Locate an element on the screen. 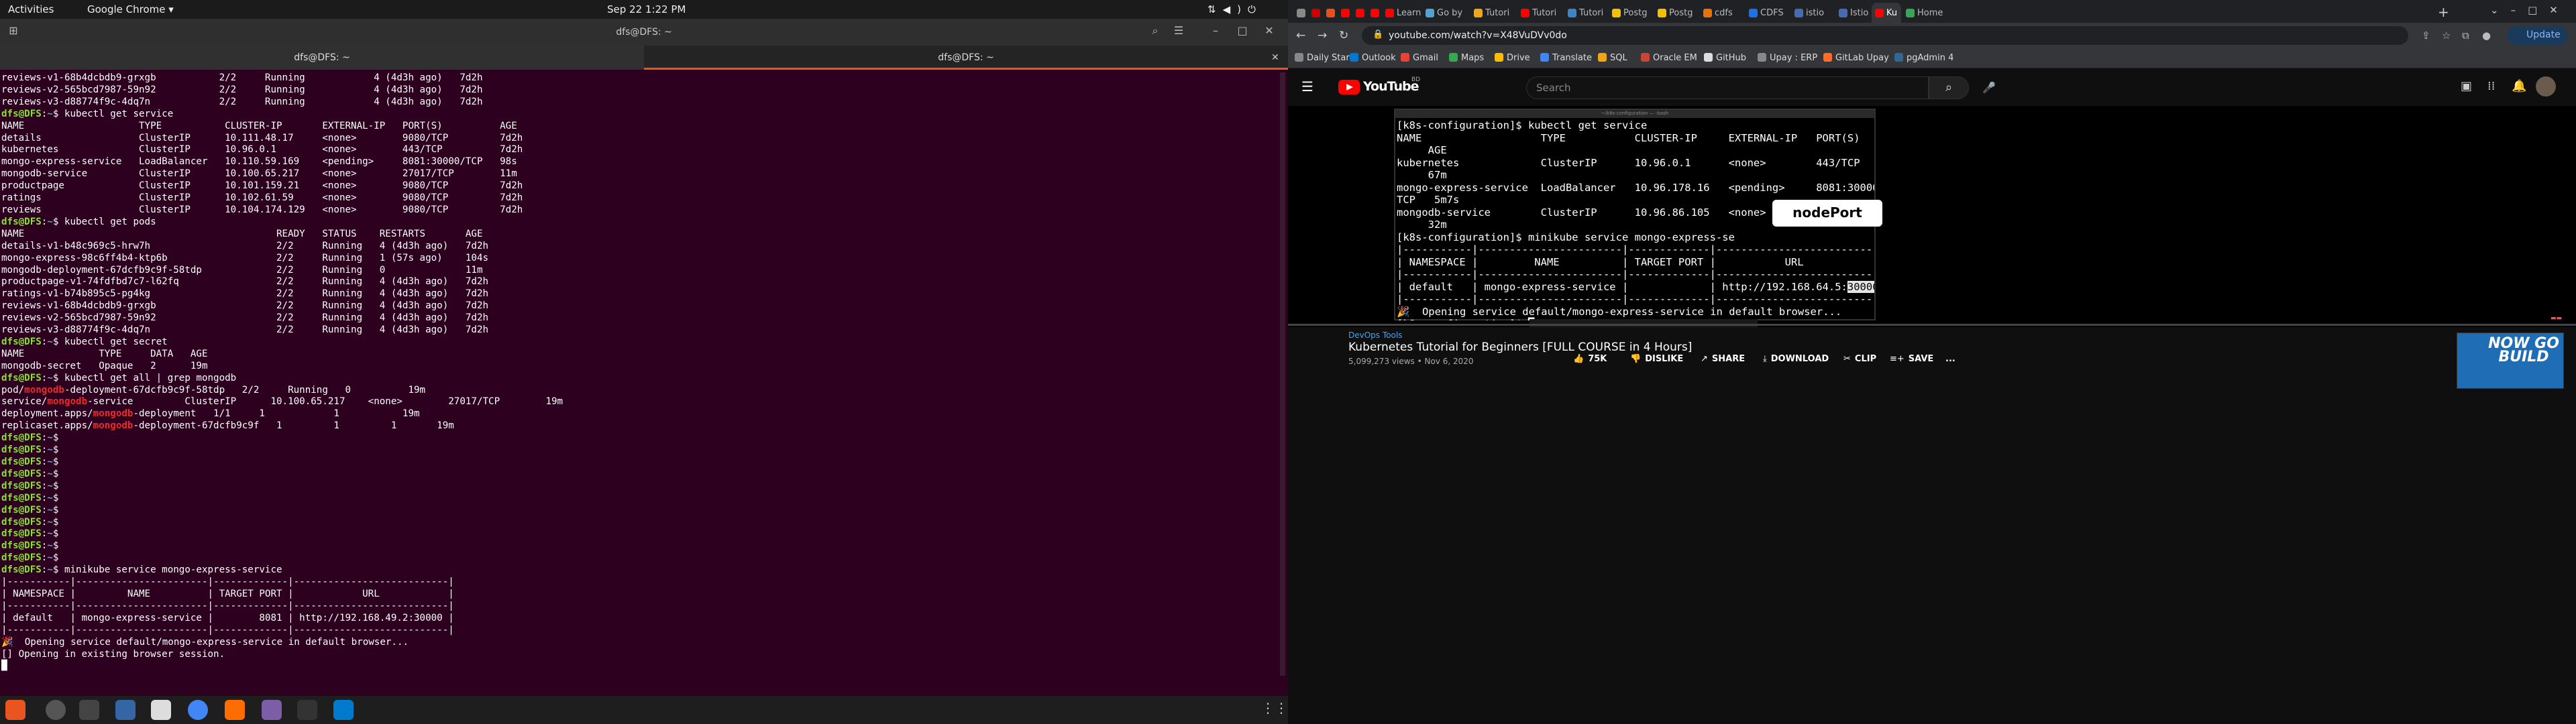 The image size is (2576, 724). browser-tab: Go by is located at coordinates (1445, 13).